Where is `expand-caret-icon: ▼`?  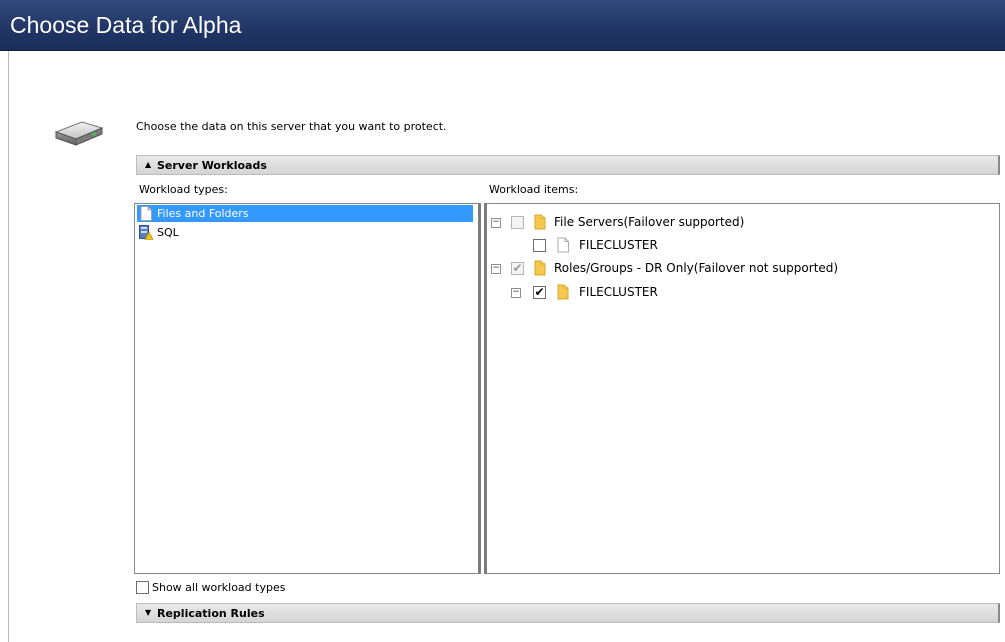 expand-caret-icon: ▼ is located at coordinates (148, 612).